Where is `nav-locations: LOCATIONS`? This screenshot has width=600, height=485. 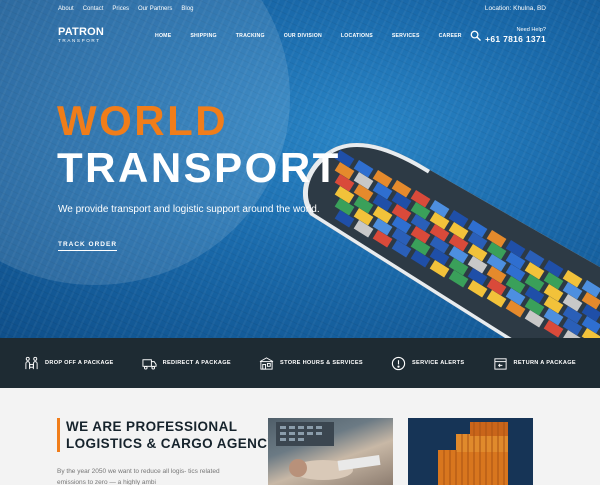
nav-locations: LOCATIONS is located at coordinates (357, 36).